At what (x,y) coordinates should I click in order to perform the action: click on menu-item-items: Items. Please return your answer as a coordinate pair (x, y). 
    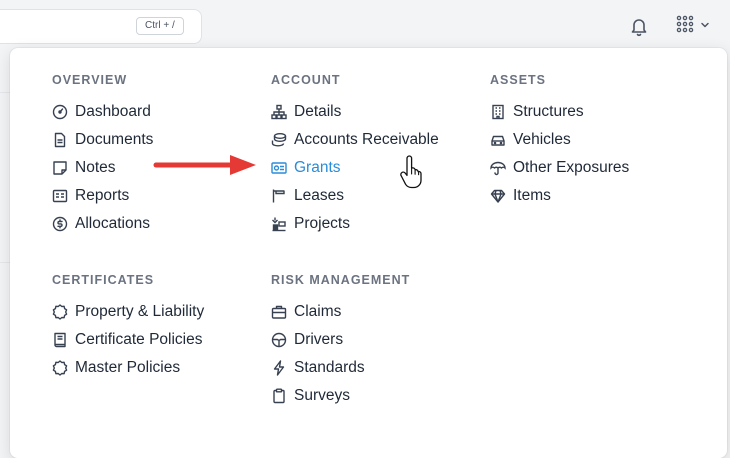
    Looking at the image, I should click on (559, 196).